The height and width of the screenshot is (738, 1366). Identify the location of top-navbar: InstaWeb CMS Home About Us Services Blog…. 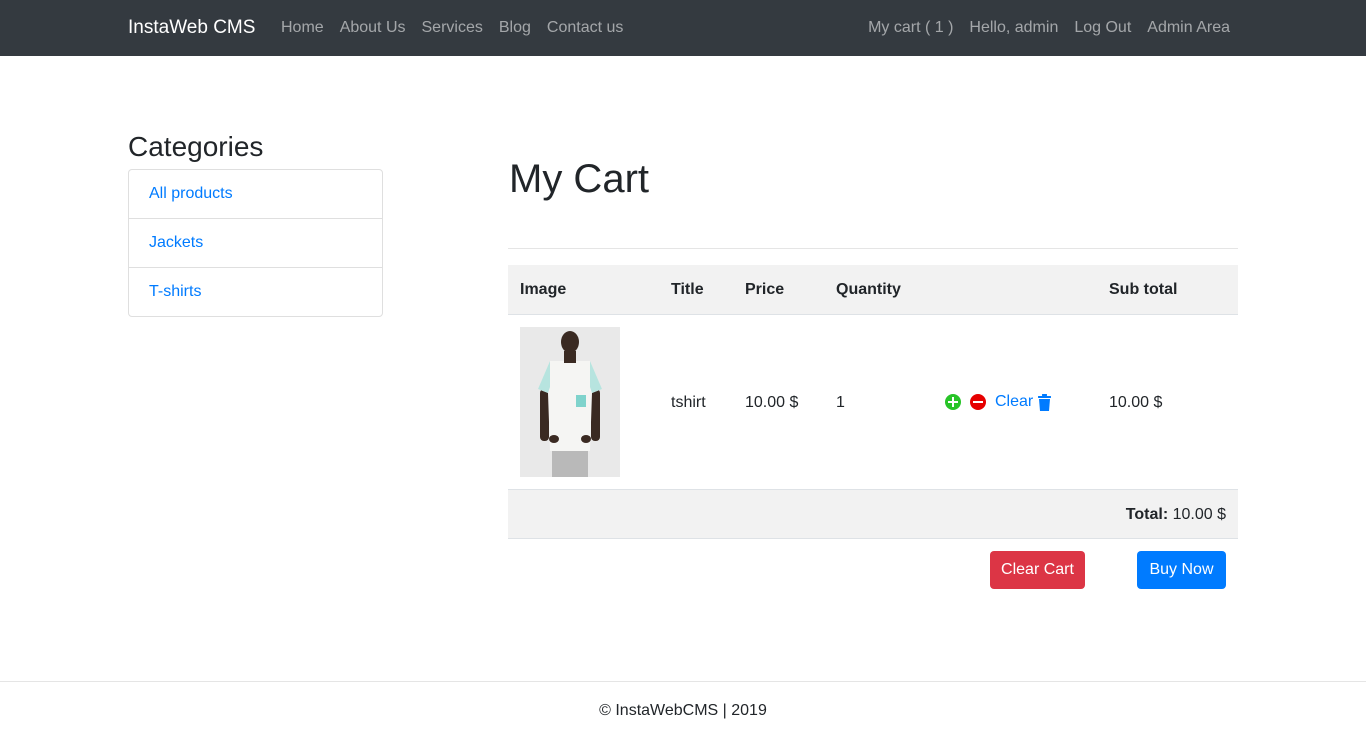
(683, 28).